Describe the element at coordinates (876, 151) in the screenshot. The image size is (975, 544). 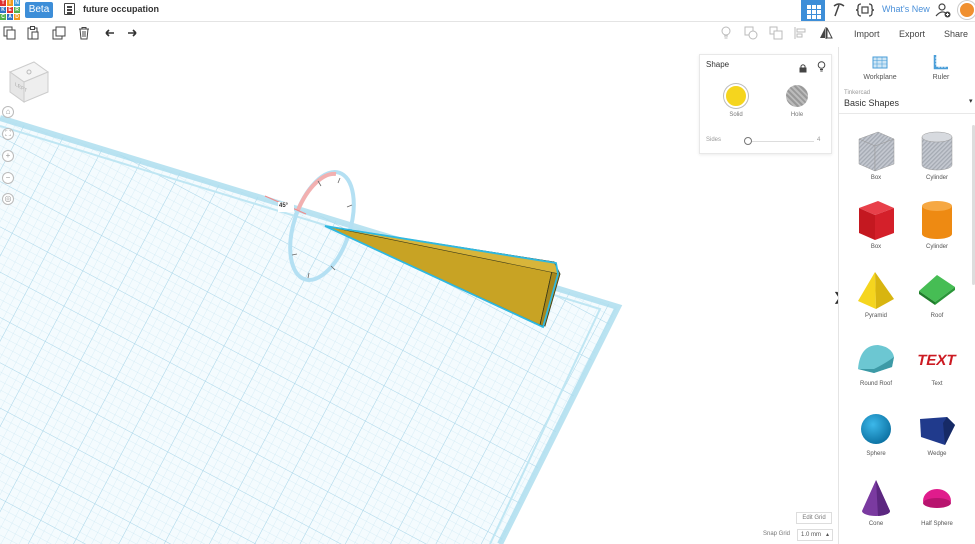
I see `box-hole-icon` at that location.